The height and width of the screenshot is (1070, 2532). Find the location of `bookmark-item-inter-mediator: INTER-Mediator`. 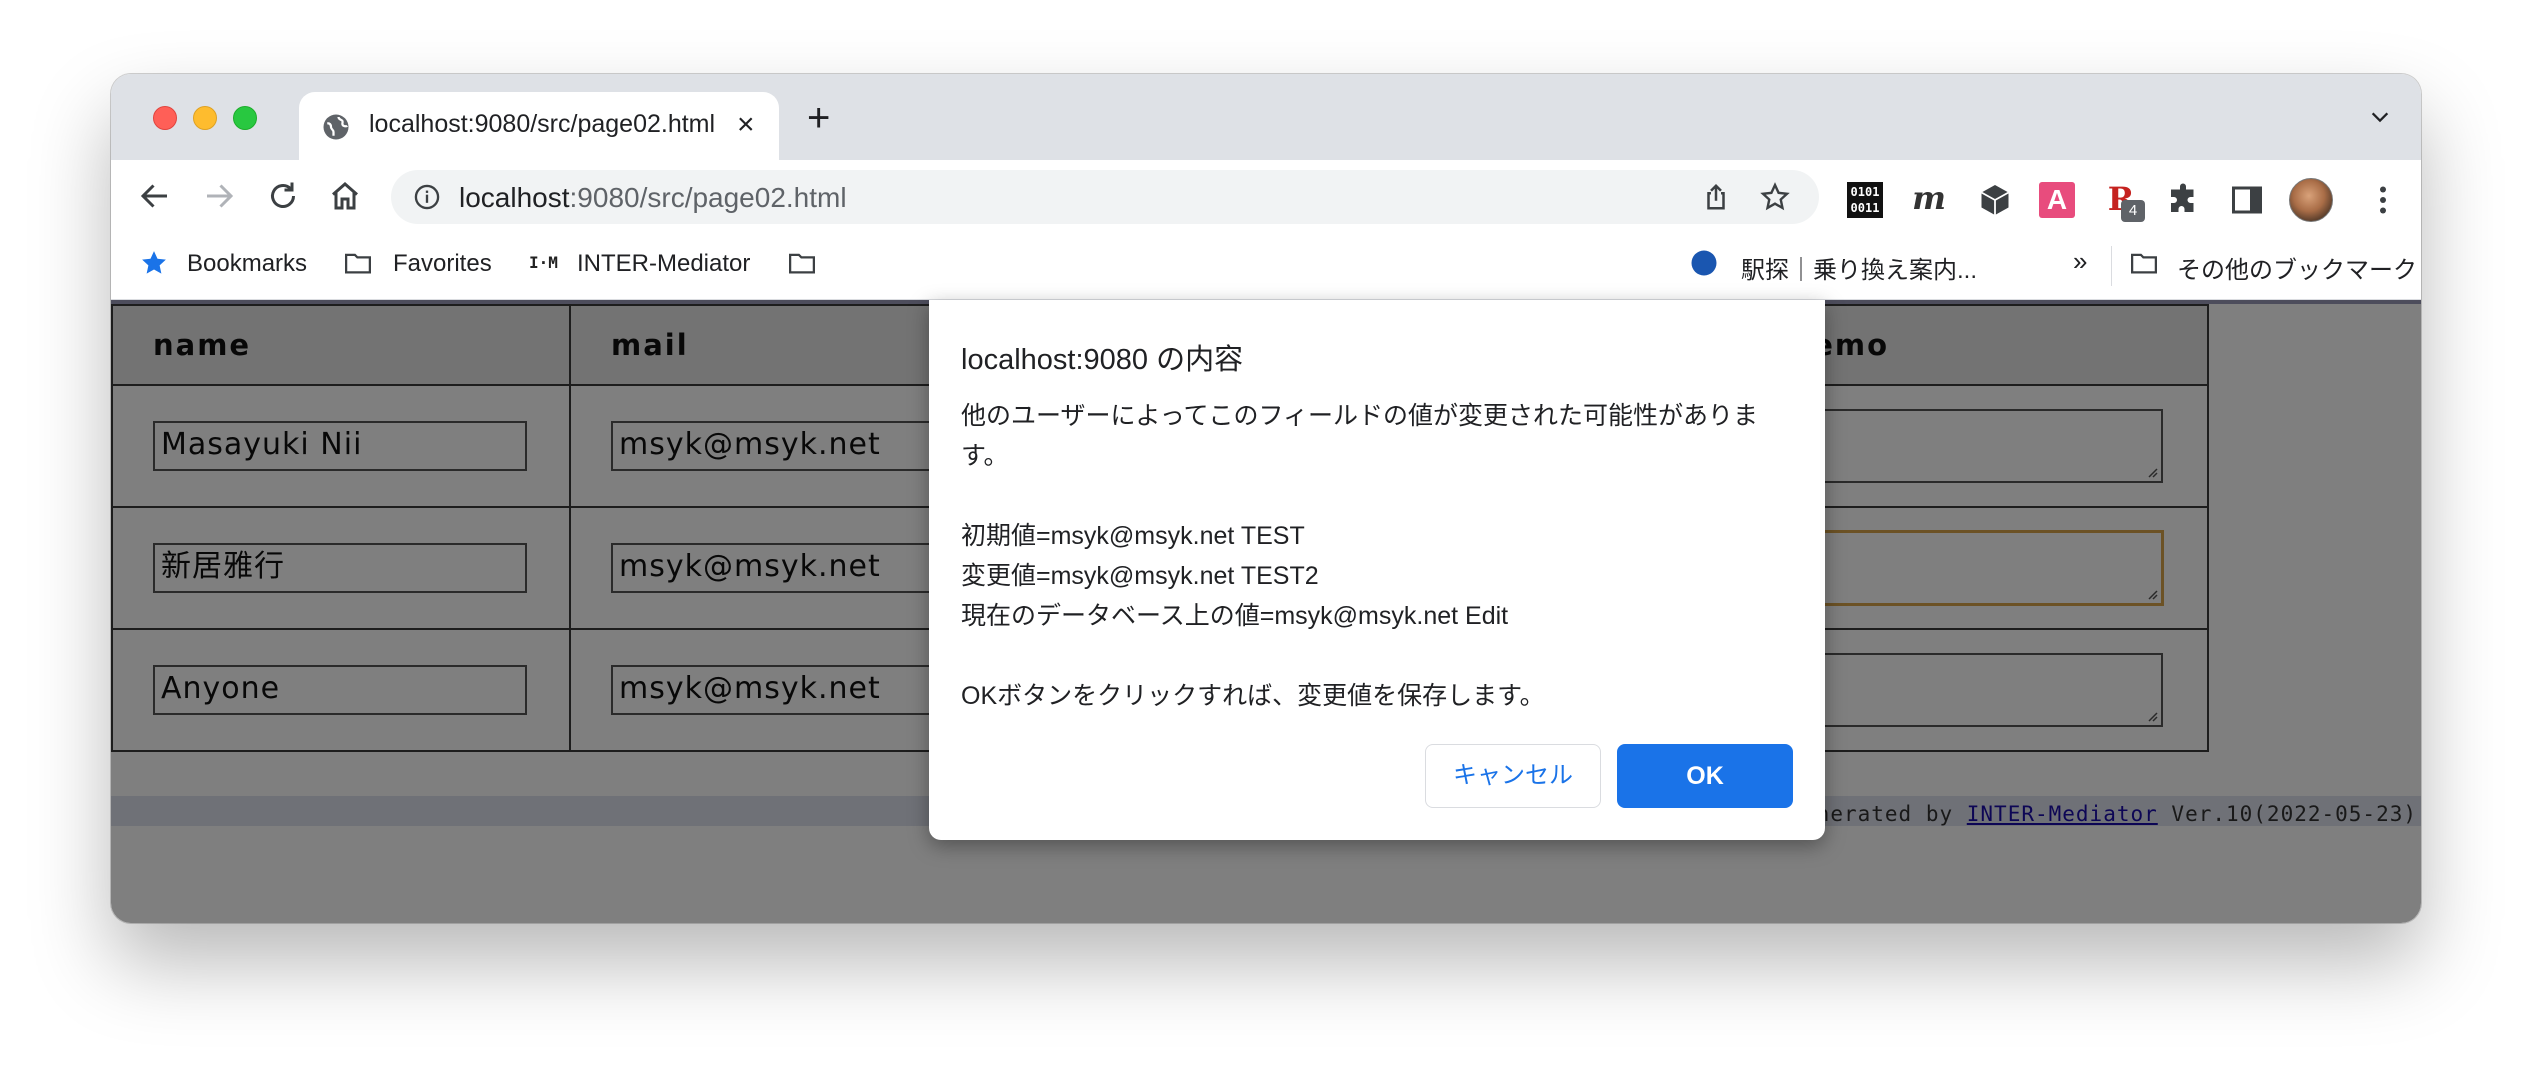

bookmark-item-inter-mediator: INTER-Mediator is located at coordinates (663, 264).